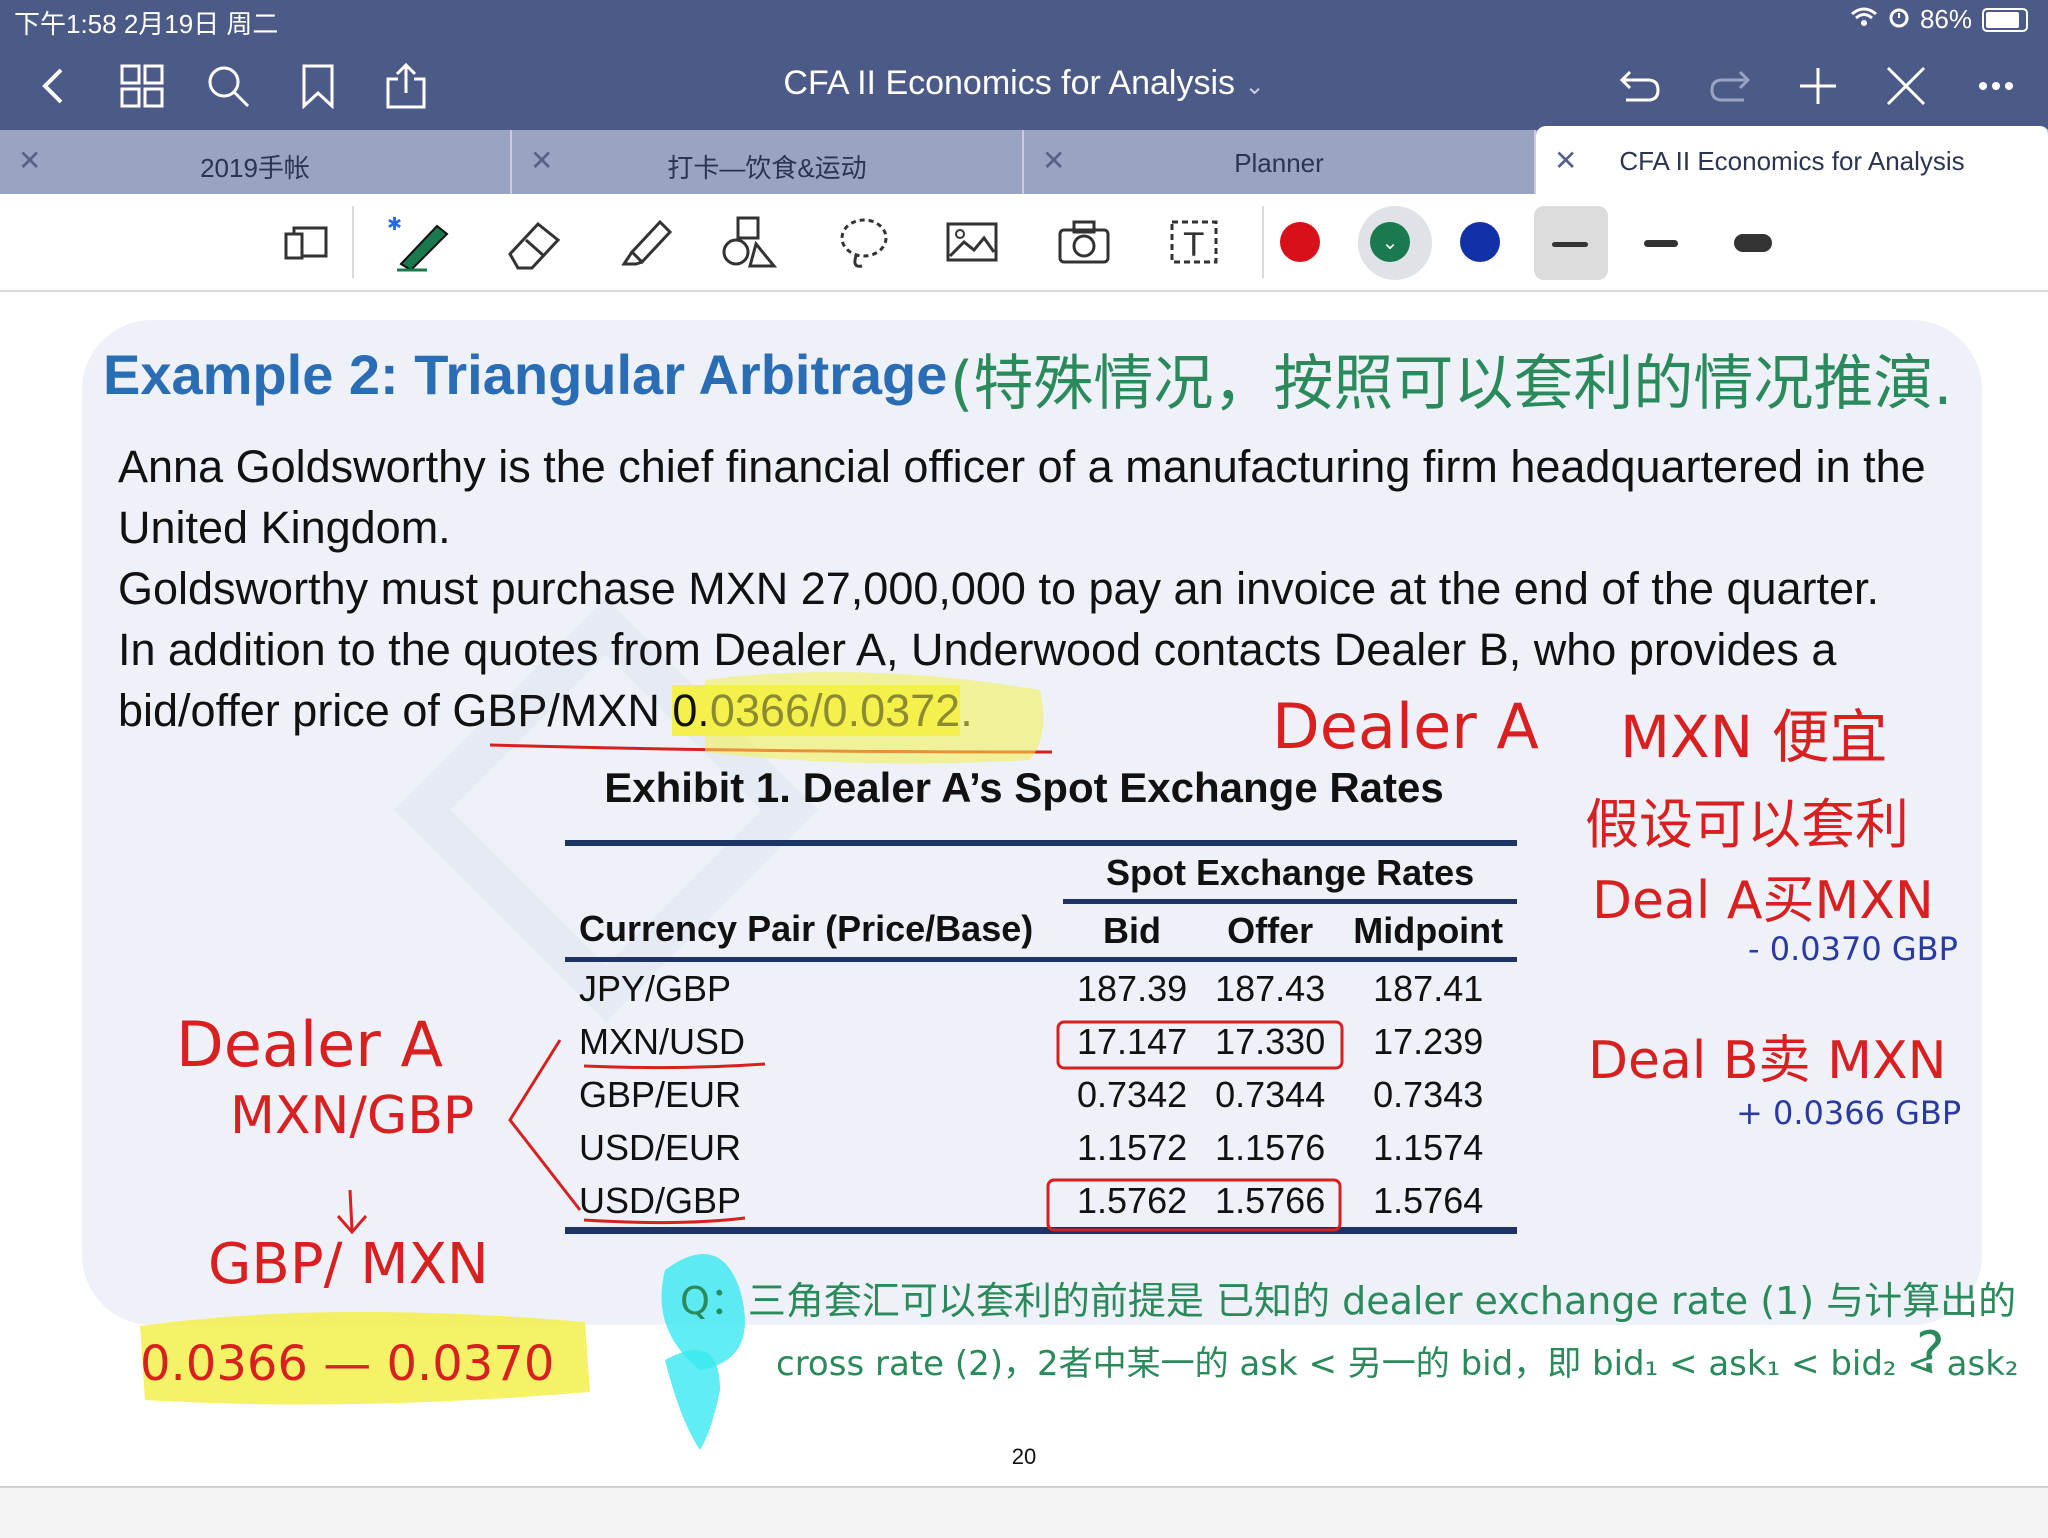 The height and width of the screenshot is (1538, 2048). I want to click on stroke-medium, so click(1661, 243).